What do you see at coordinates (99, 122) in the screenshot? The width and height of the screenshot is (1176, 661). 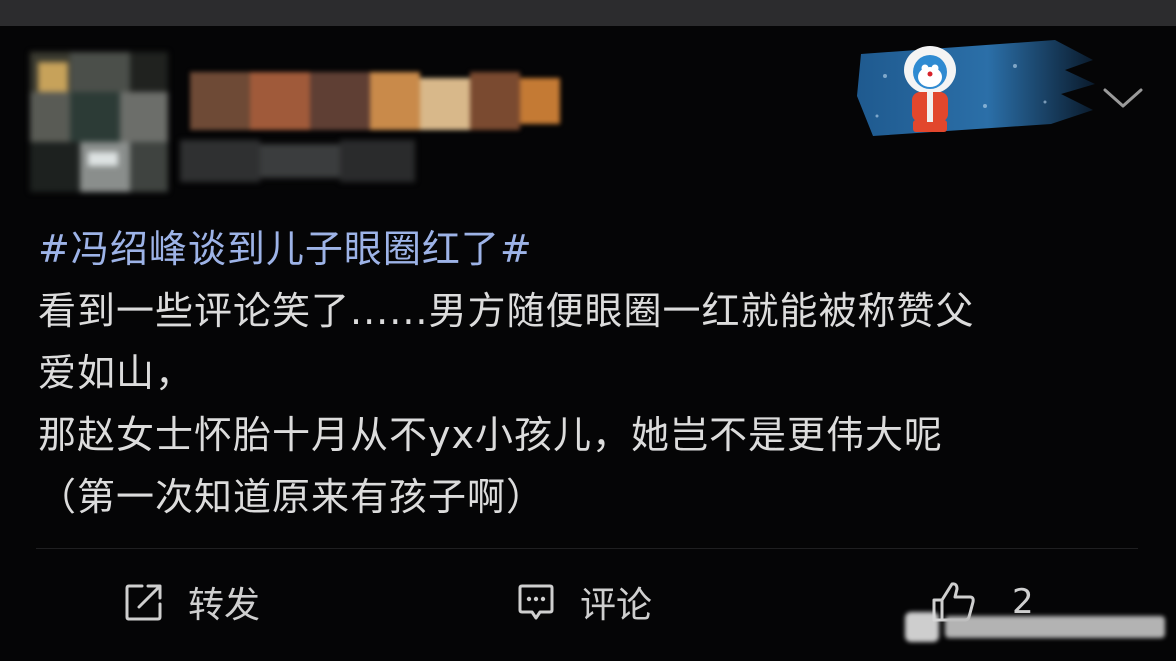 I see `avatar` at bounding box center [99, 122].